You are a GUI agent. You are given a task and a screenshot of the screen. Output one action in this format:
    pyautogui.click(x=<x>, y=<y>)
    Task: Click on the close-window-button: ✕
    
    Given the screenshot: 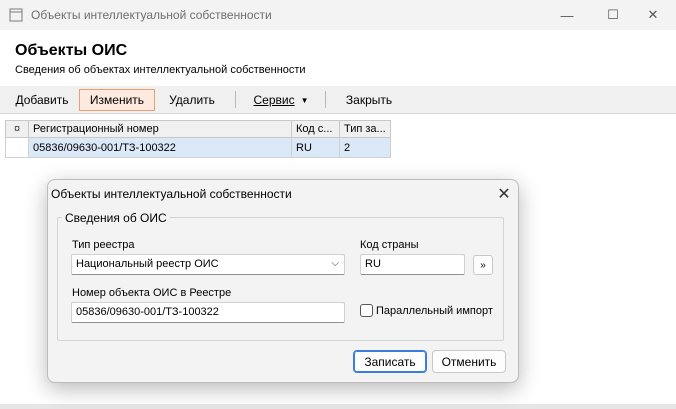 What is the action you would take?
    pyautogui.click(x=653, y=15)
    